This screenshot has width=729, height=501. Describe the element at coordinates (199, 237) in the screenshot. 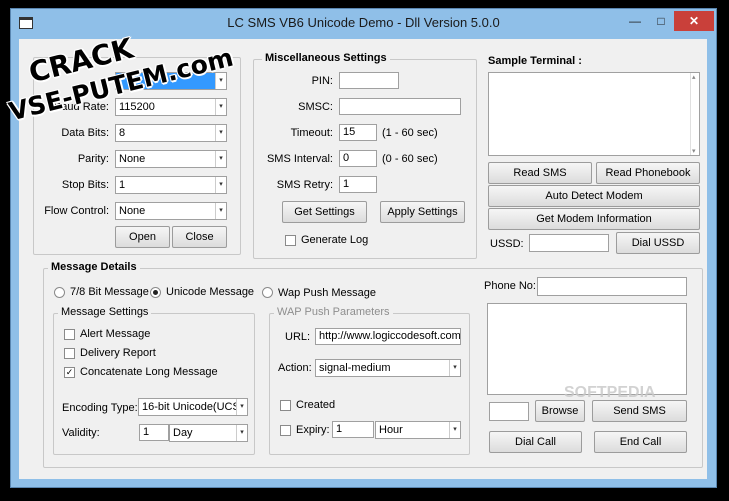

I see `close-port-button: Close` at that location.